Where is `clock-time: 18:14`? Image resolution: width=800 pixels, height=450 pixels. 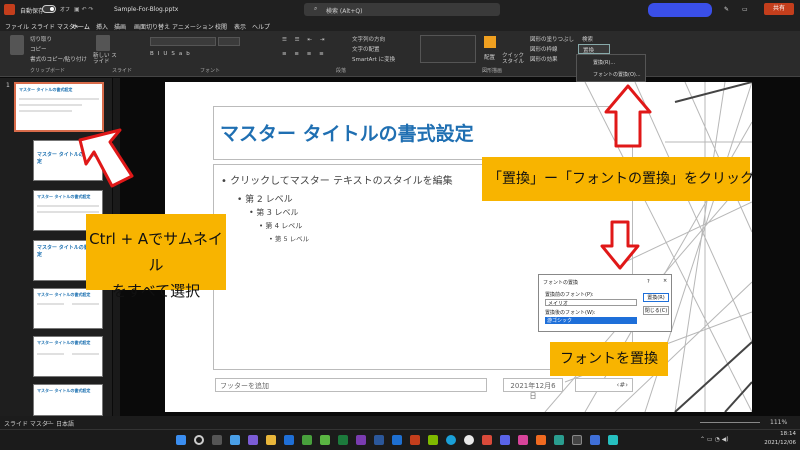
clock-time: 18:14 is located at coordinates (773, 434).